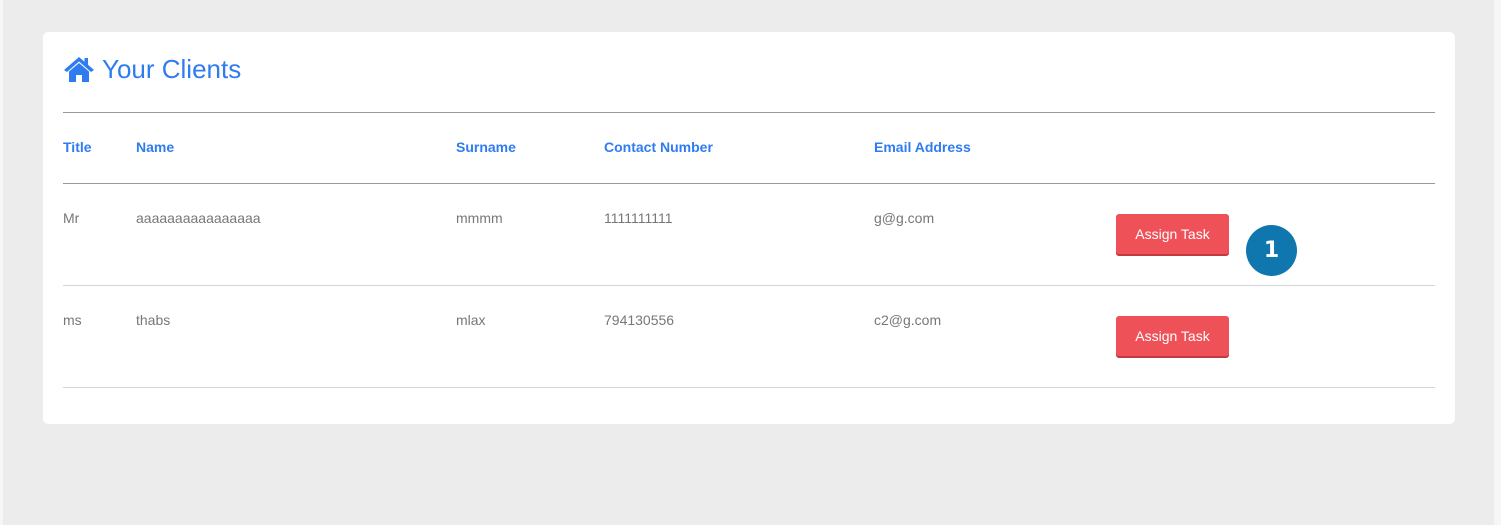 This screenshot has width=1501, height=525. What do you see at coordinates (77, 147) in the screenshot?
I see `column-header-title: Title` at bounding box center [77, 147].